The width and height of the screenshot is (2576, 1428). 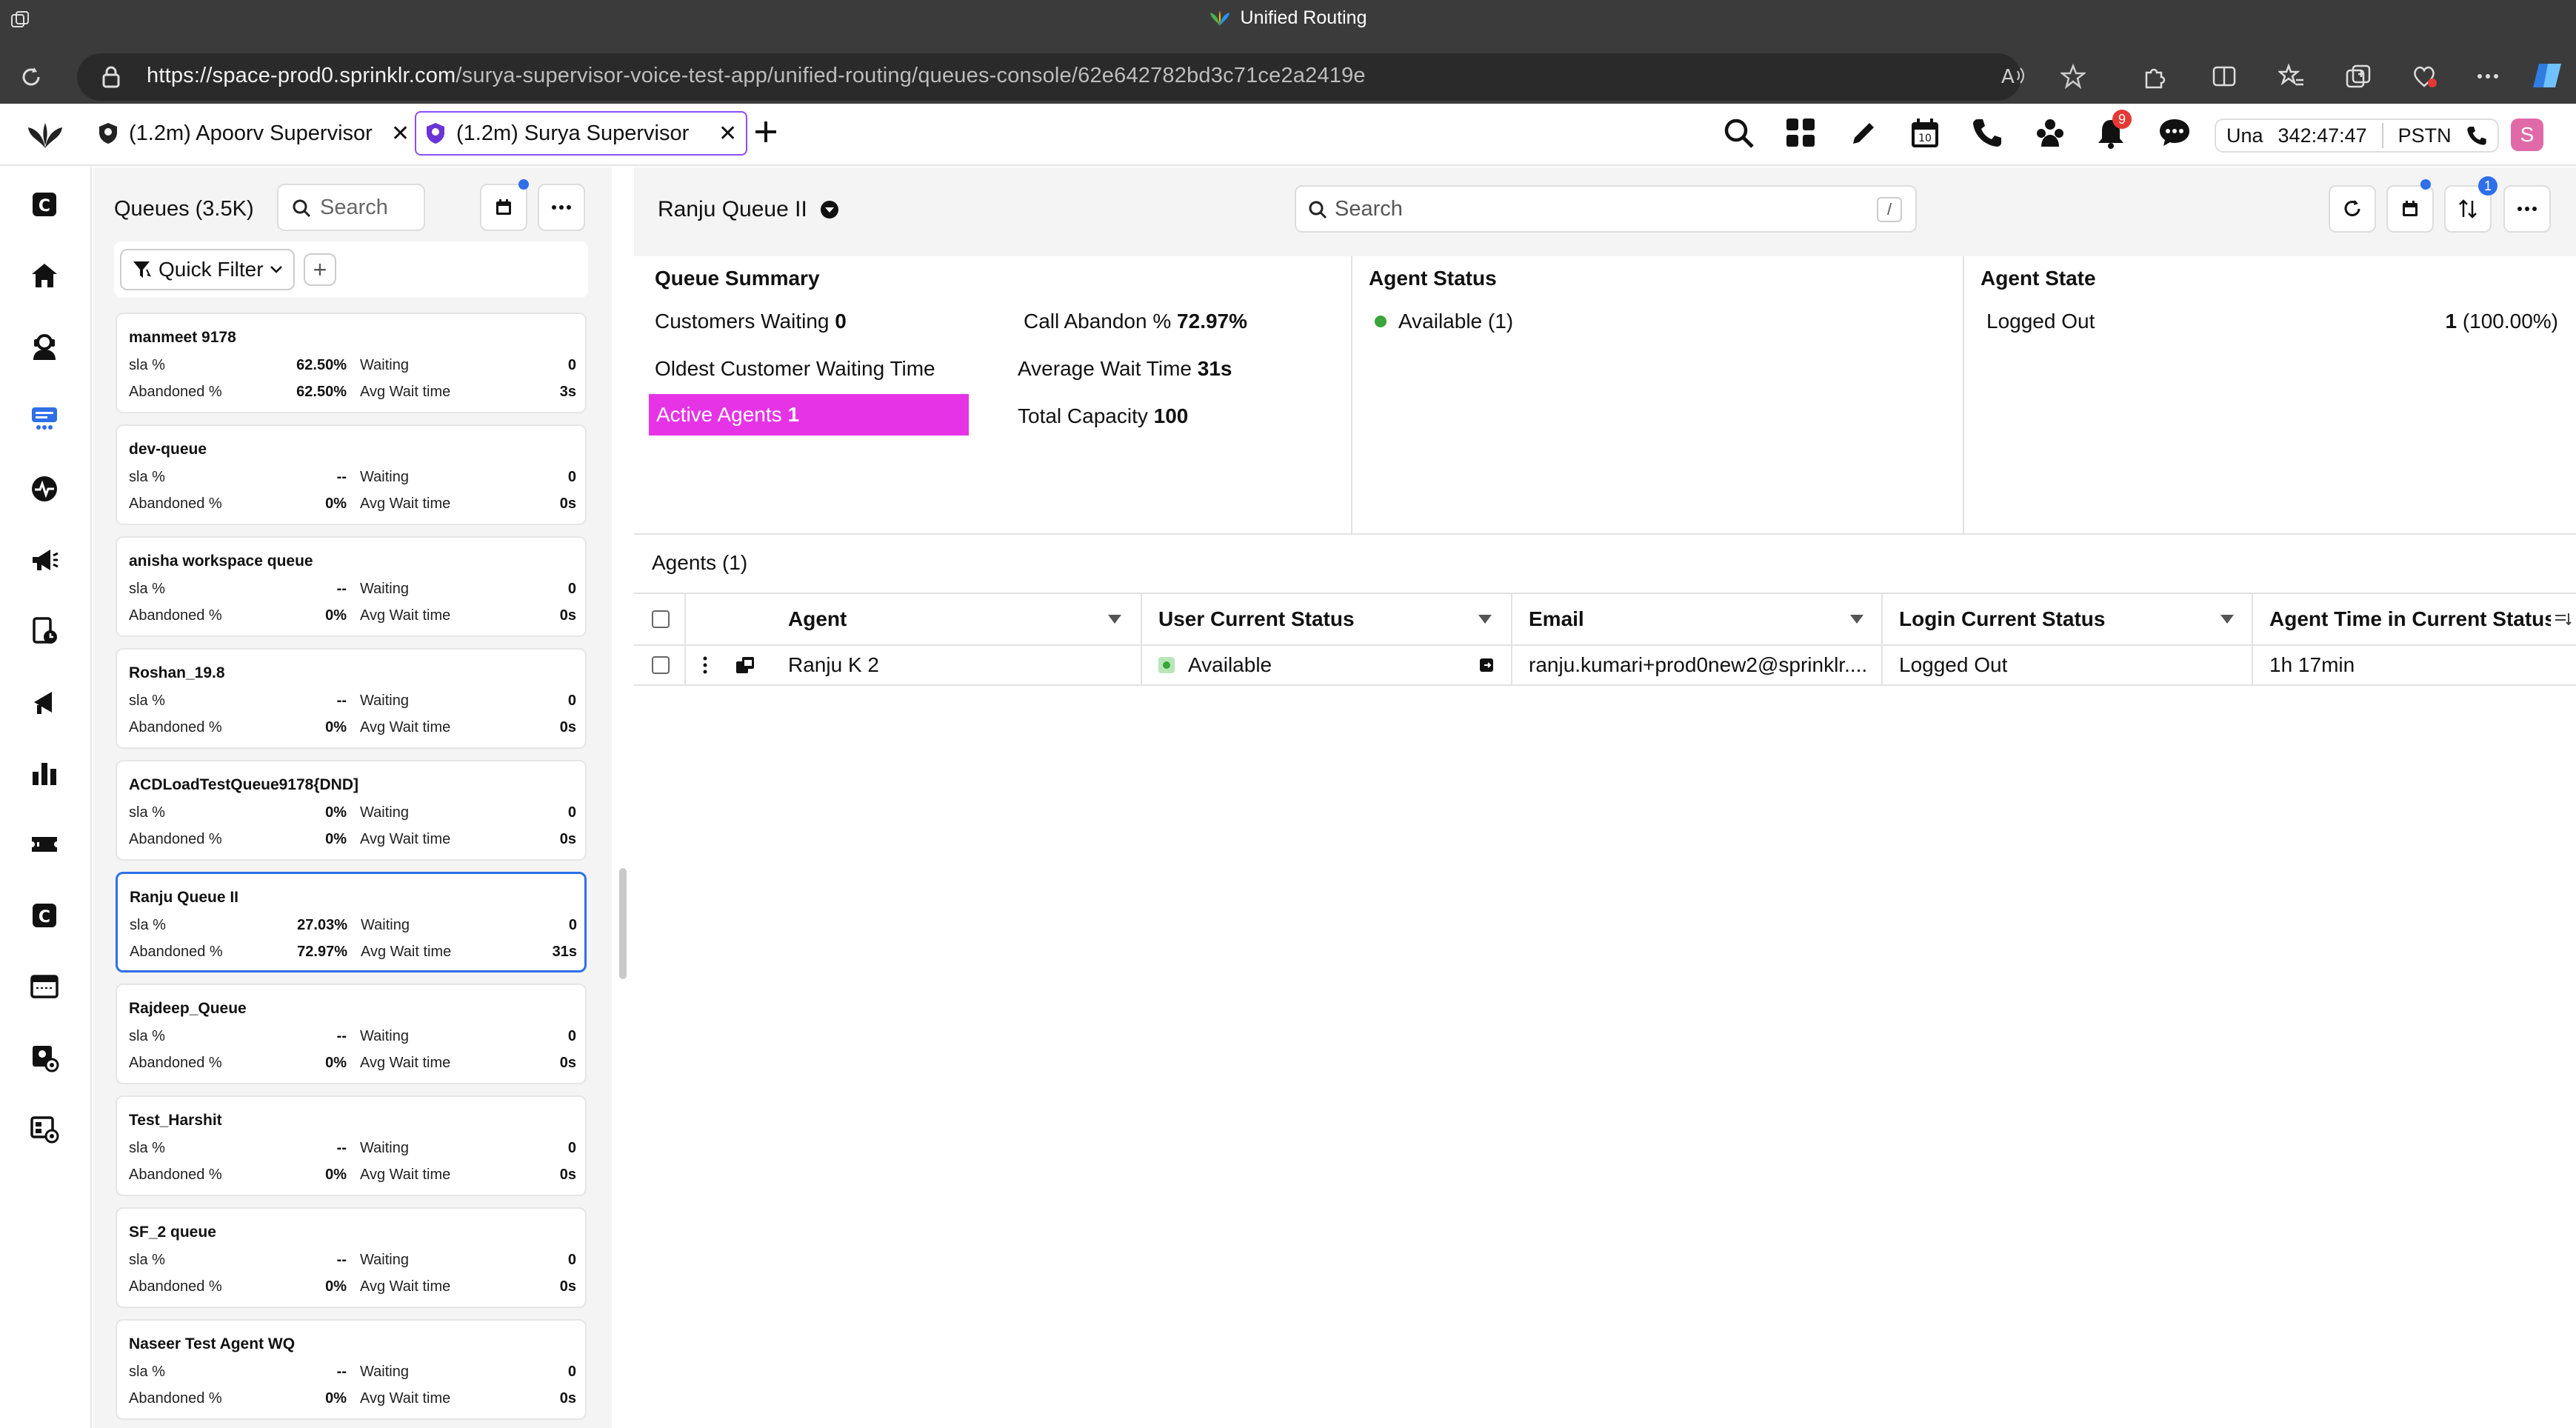 I want to click on column-email: Email, so click(x=1677, y=619).